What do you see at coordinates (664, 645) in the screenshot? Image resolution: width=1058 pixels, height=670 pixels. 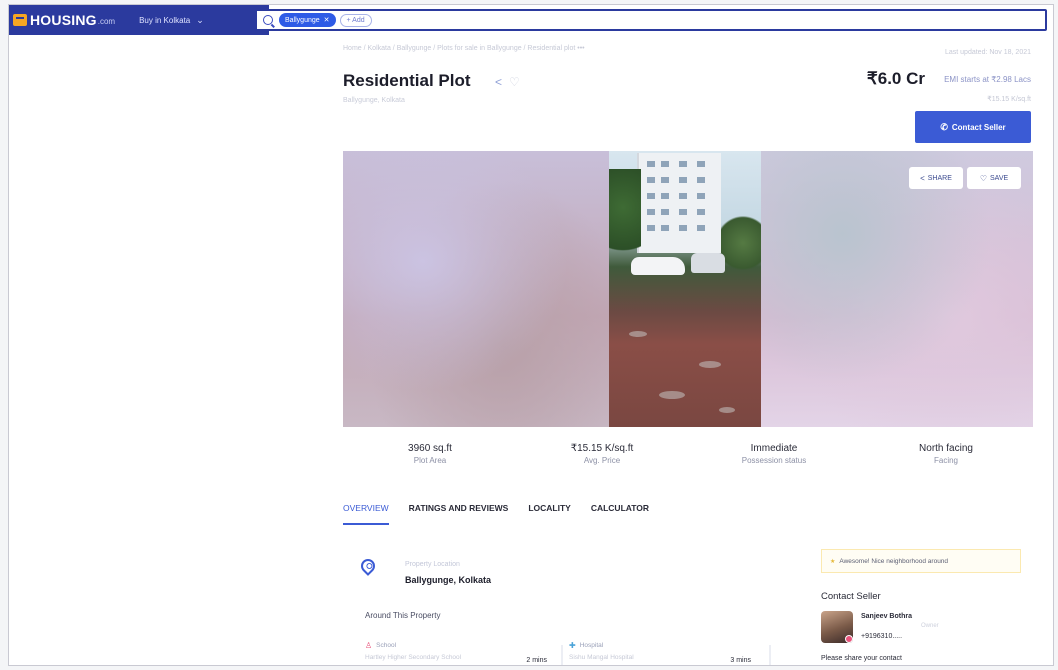 I see `amenity-category: ✚ Hospital` at bounding box center [664, 645].